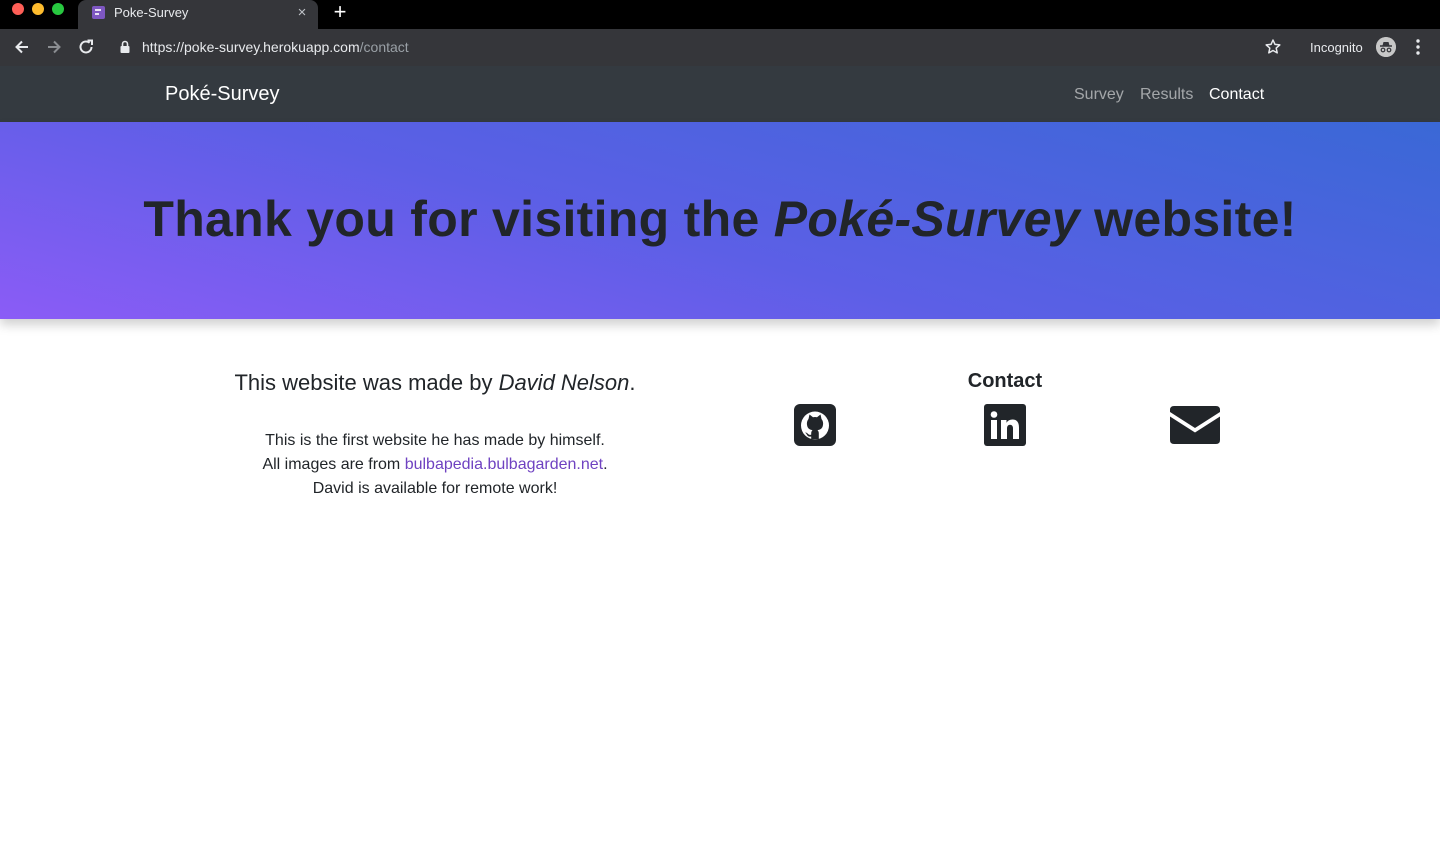  Describe the element at coordinates (86, 47) in the screenshot. I see `reload-icon` at that location.